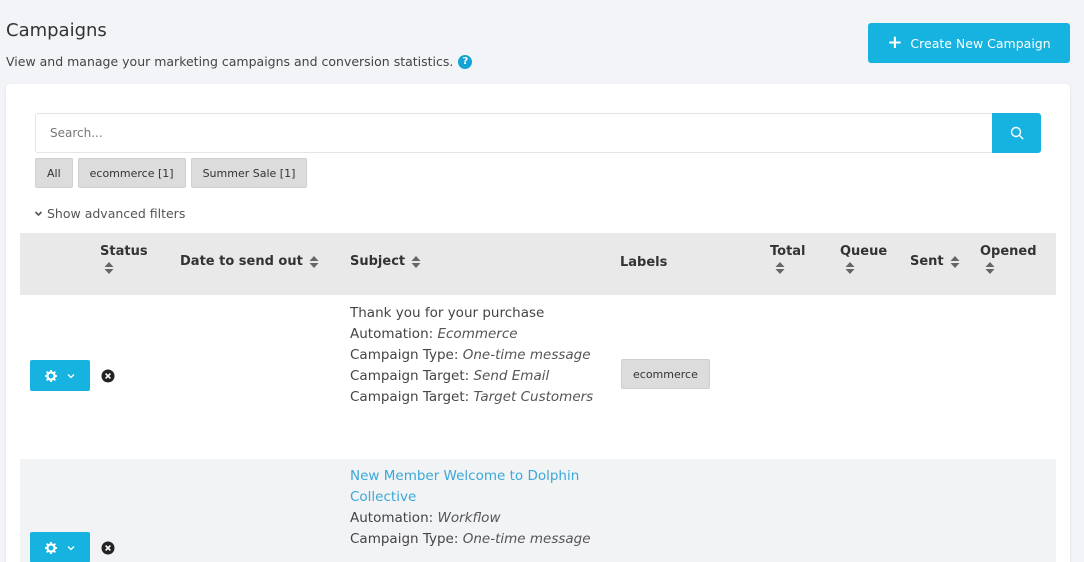 The width and height of the screenshot is (1084, 562). What do you see at coordinates (124, 259) in the screenshot?
I see `column-status: Status` at bounding box center [124, 259].